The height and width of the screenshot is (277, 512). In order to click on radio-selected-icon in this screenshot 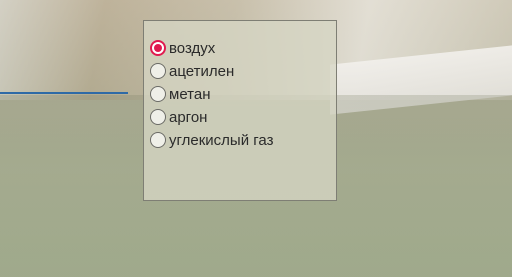, I will do `click(158, 48)`.